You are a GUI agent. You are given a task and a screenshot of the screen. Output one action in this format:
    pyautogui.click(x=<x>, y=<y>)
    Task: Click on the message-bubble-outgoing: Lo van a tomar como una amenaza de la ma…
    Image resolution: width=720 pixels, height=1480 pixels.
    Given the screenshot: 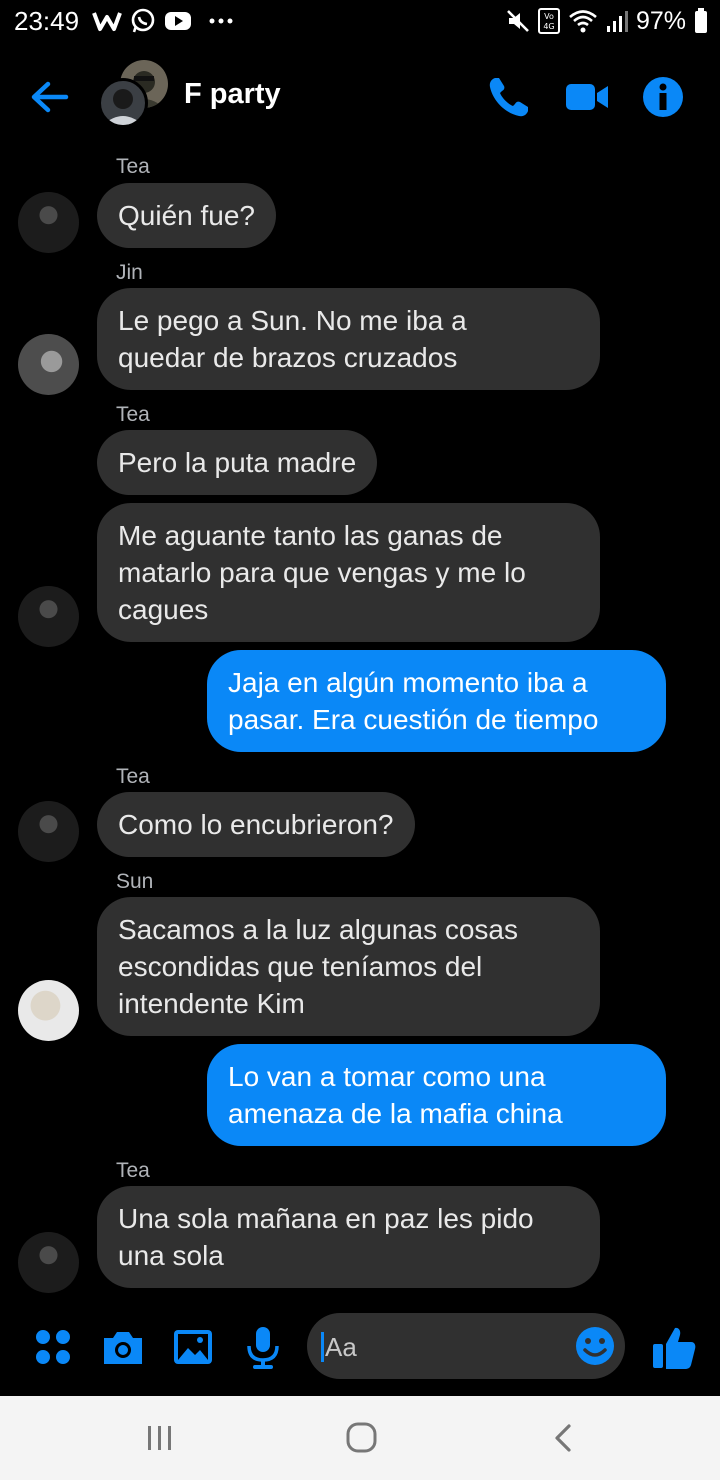 What is the action you would take?
    pyautogui.click(x=436, y=1095)
    